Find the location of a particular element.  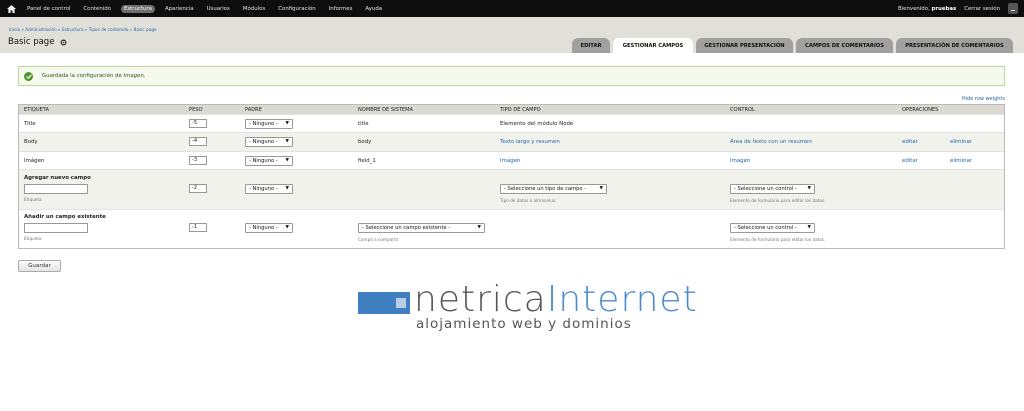

add-new-field-title: Agregar nuevo campo is located at coordinates (57, 178).